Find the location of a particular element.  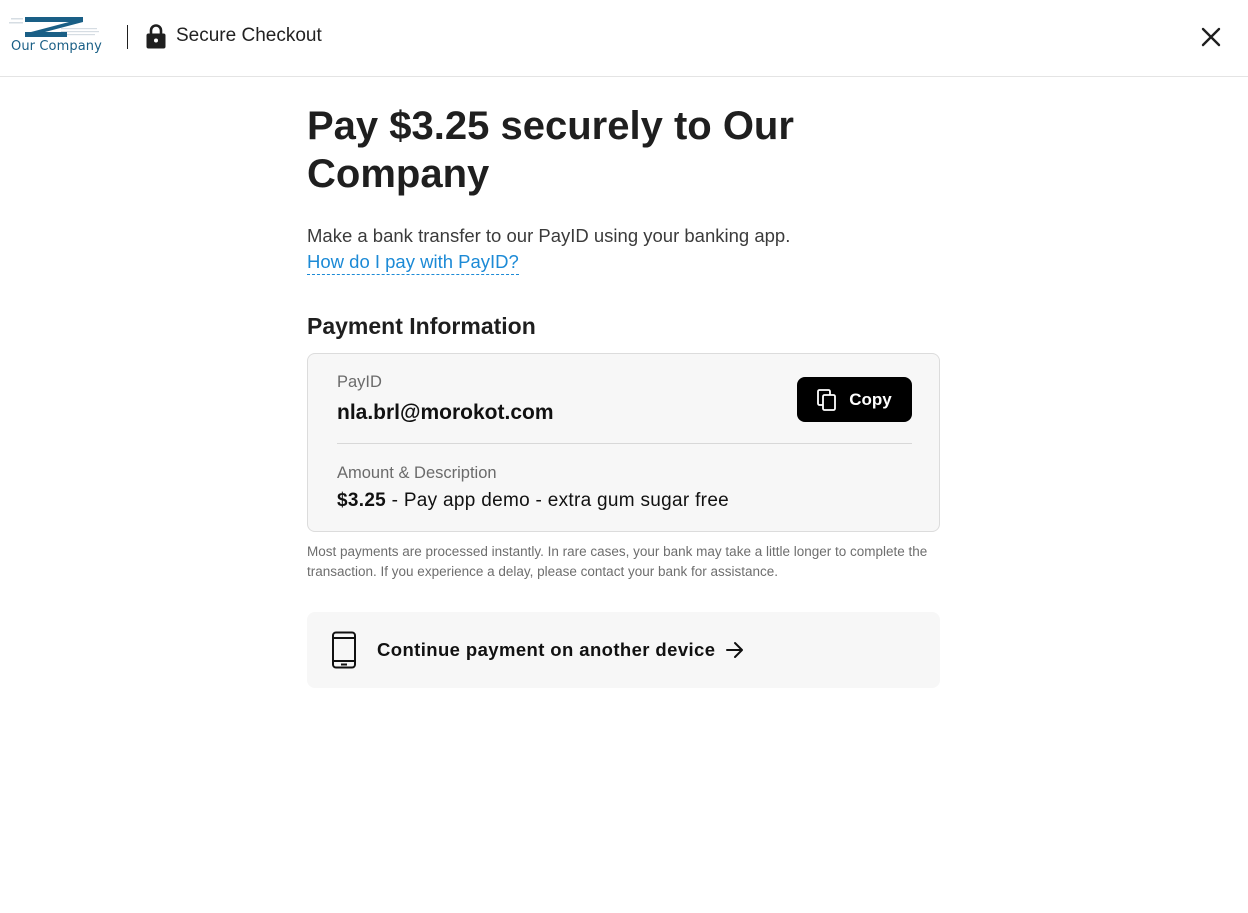

payid-help-link: How do I pay with PayID? is located at coordinates (413, 262).